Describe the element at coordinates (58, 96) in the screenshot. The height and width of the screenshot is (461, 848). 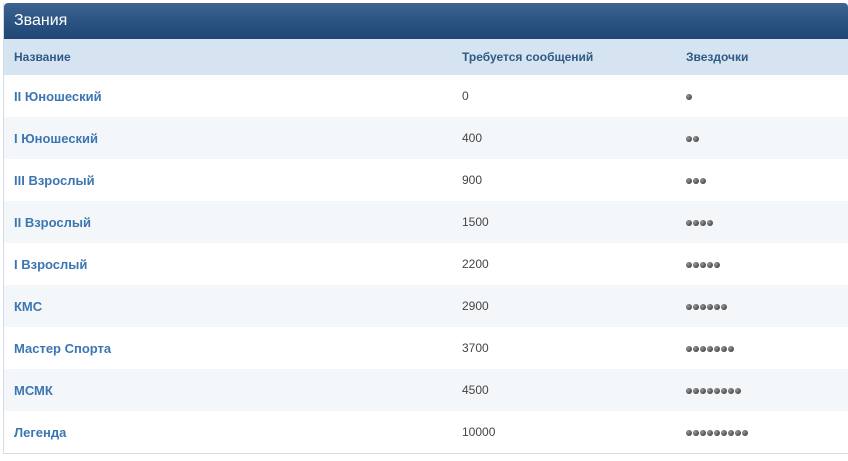
I see `rank-name-link: II Юношеский` at that location.